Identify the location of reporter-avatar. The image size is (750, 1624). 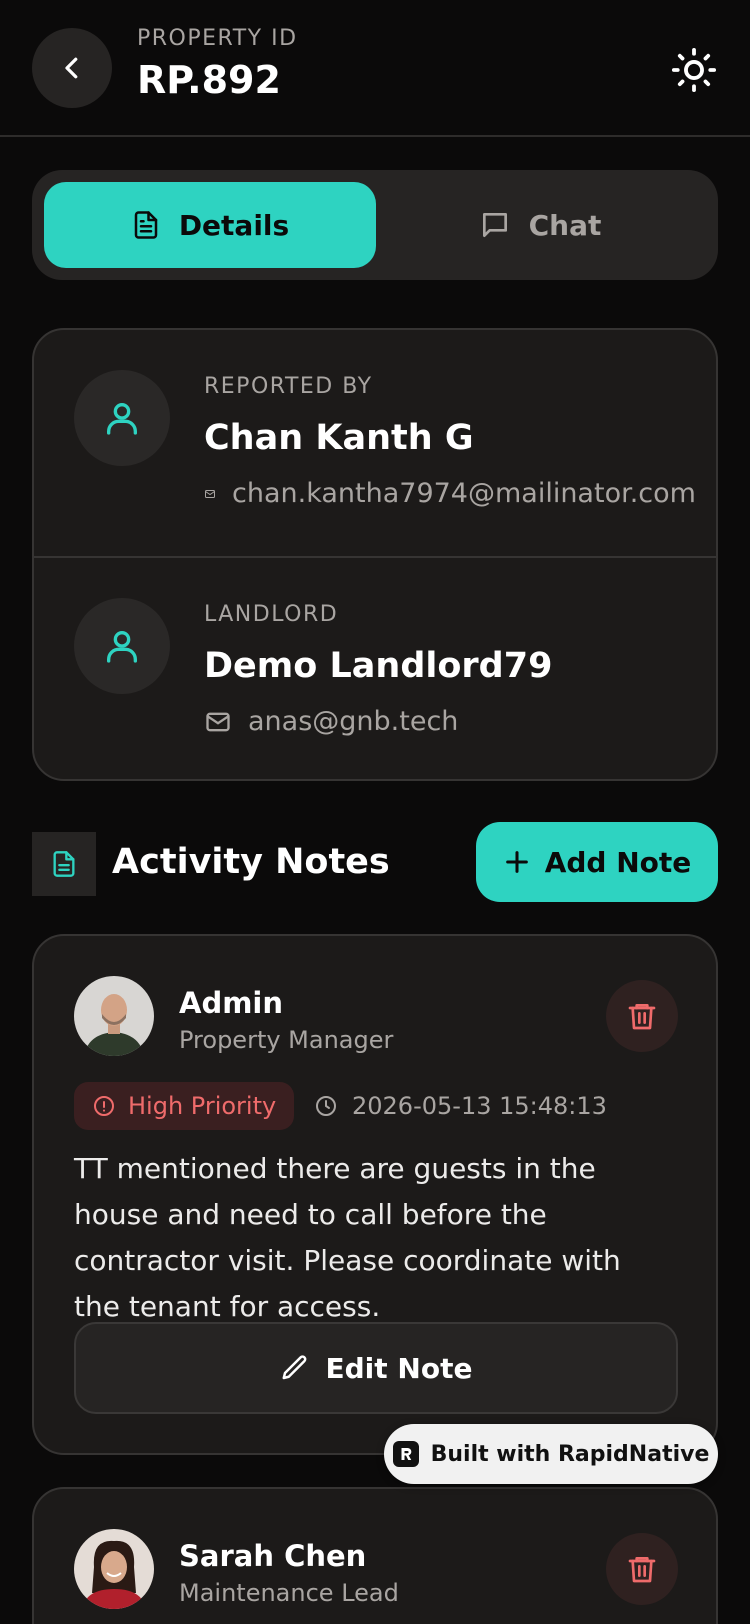
(122, 418).